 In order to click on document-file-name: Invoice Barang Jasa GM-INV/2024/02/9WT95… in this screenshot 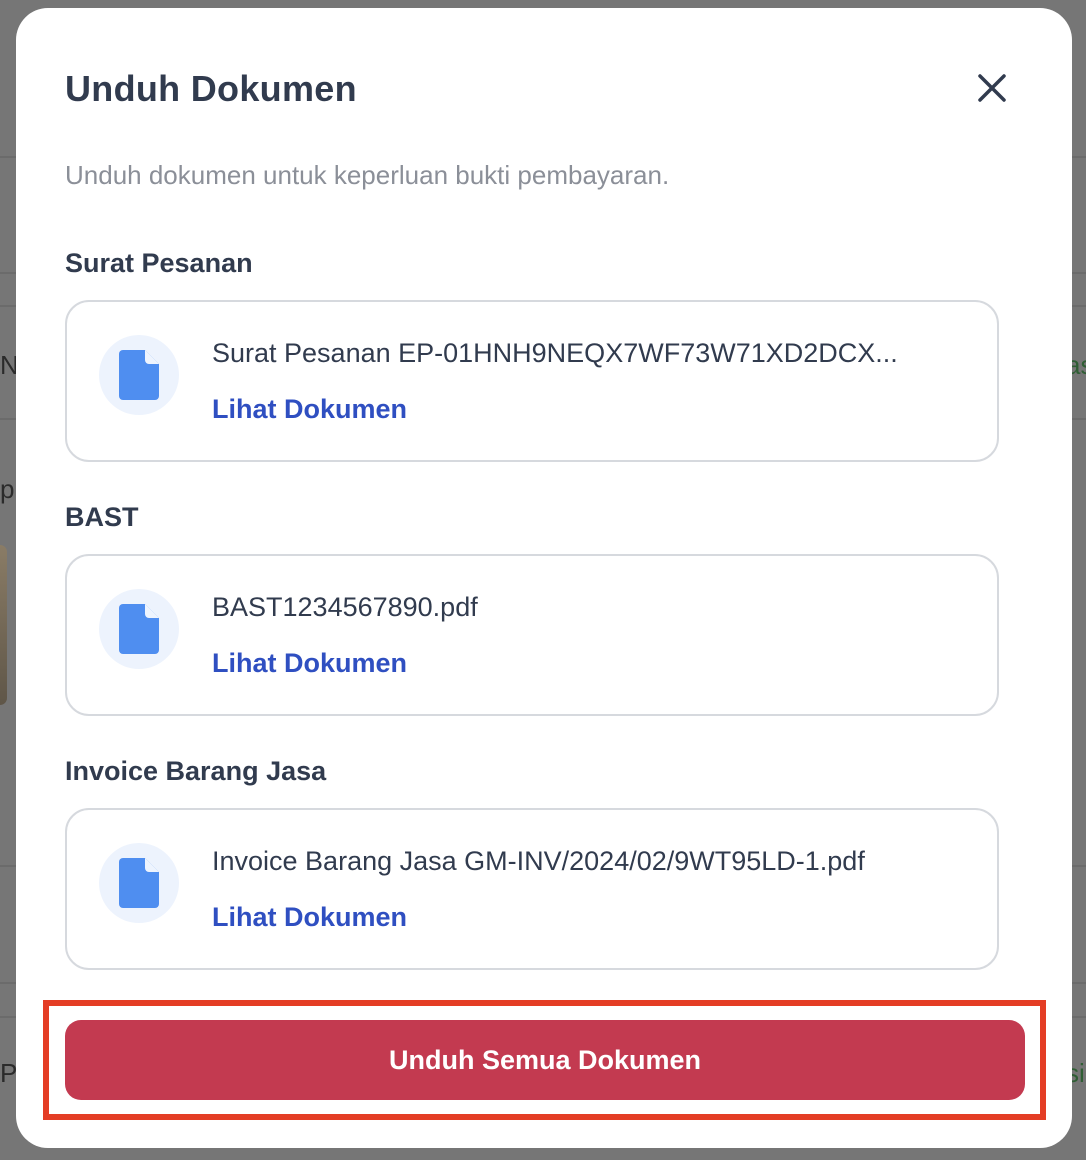, I will do `click(538, 861)`.